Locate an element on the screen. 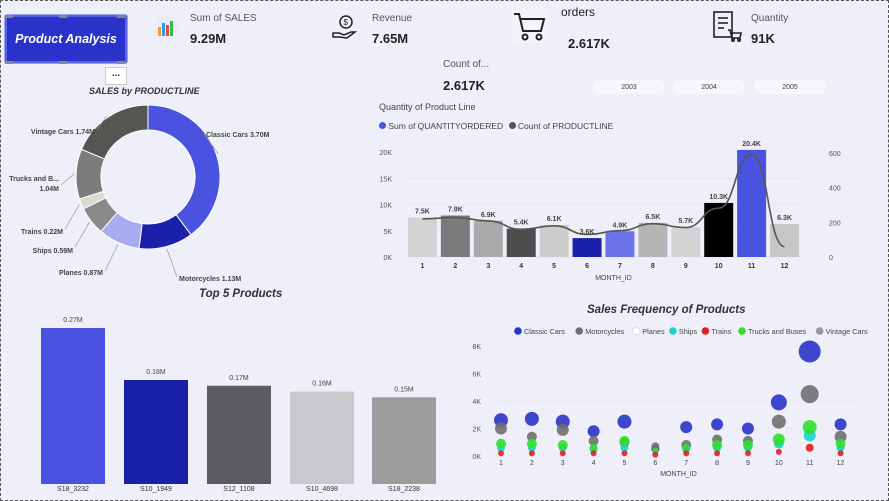  bar-data-label: 7.5K is located at coordinates (422, 212).